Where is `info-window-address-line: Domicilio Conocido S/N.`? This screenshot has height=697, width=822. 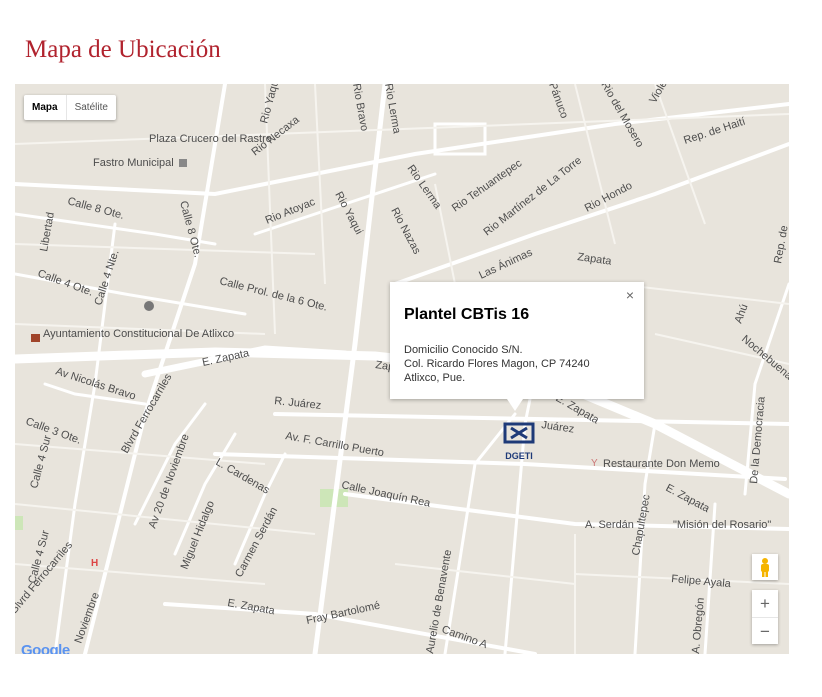
info-window-address-line: Domicilio Conocido S/N. is located at coordinates (463, 350).